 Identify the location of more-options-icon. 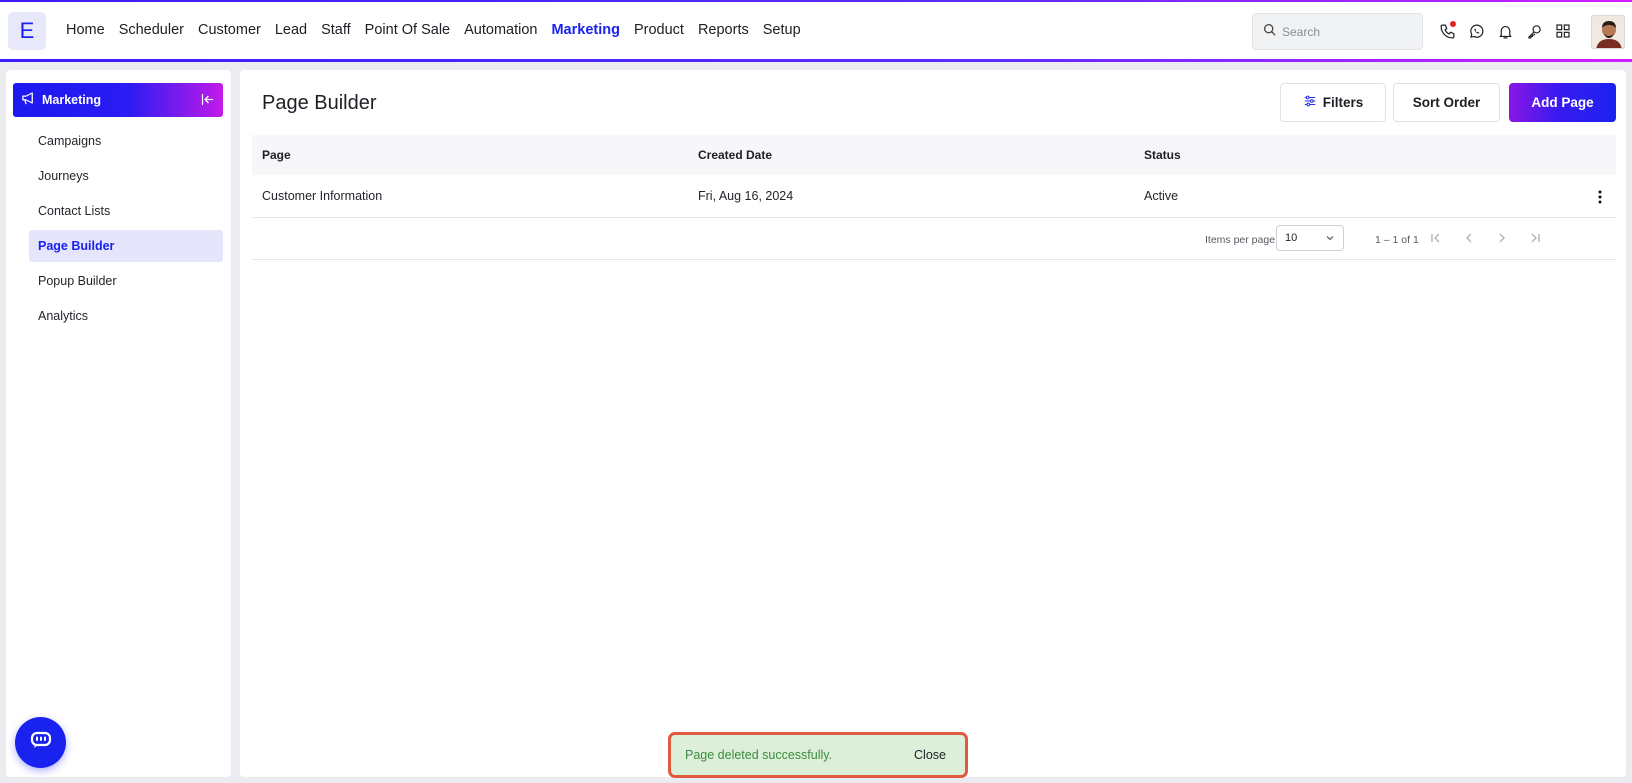
(1600, 197).